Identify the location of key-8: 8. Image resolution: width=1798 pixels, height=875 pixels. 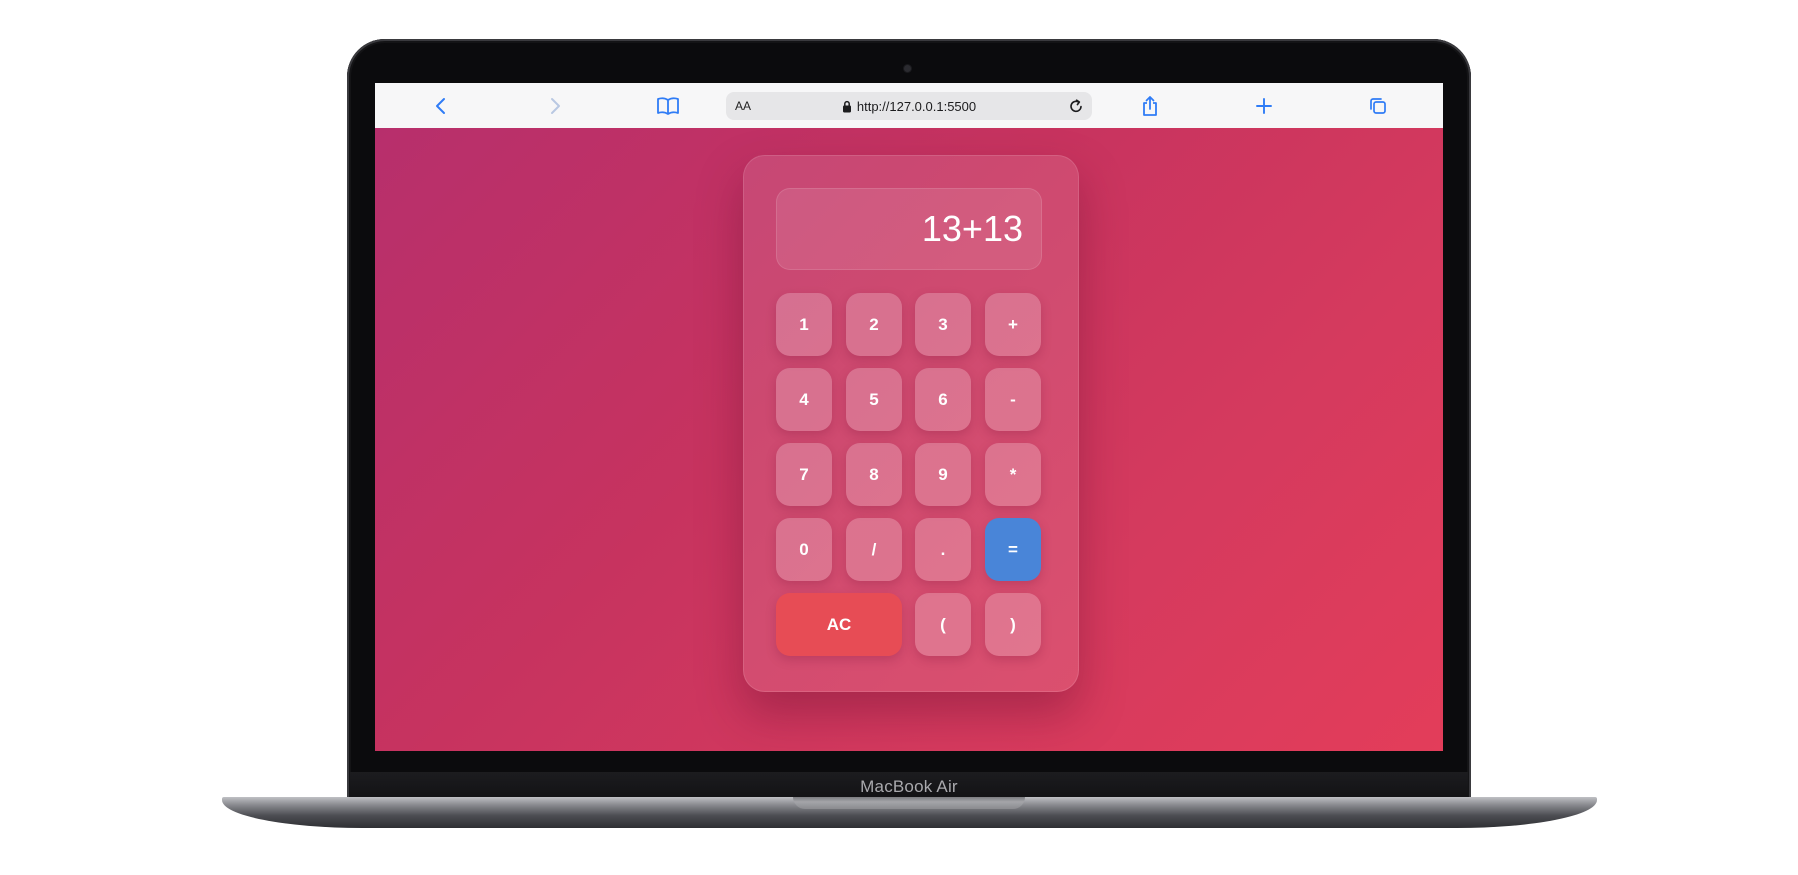
(874, 474).